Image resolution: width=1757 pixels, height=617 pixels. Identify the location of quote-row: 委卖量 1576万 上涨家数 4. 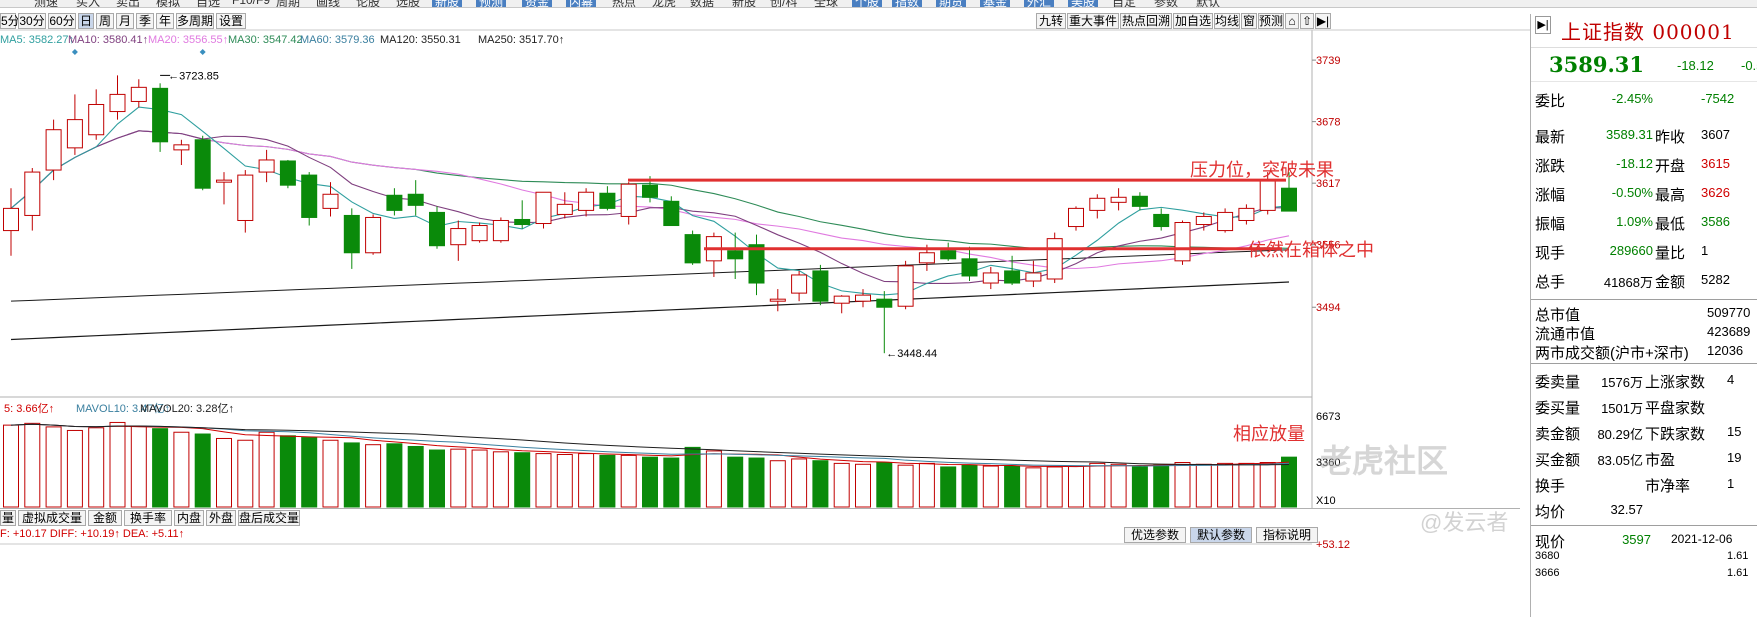
(1644, 380).